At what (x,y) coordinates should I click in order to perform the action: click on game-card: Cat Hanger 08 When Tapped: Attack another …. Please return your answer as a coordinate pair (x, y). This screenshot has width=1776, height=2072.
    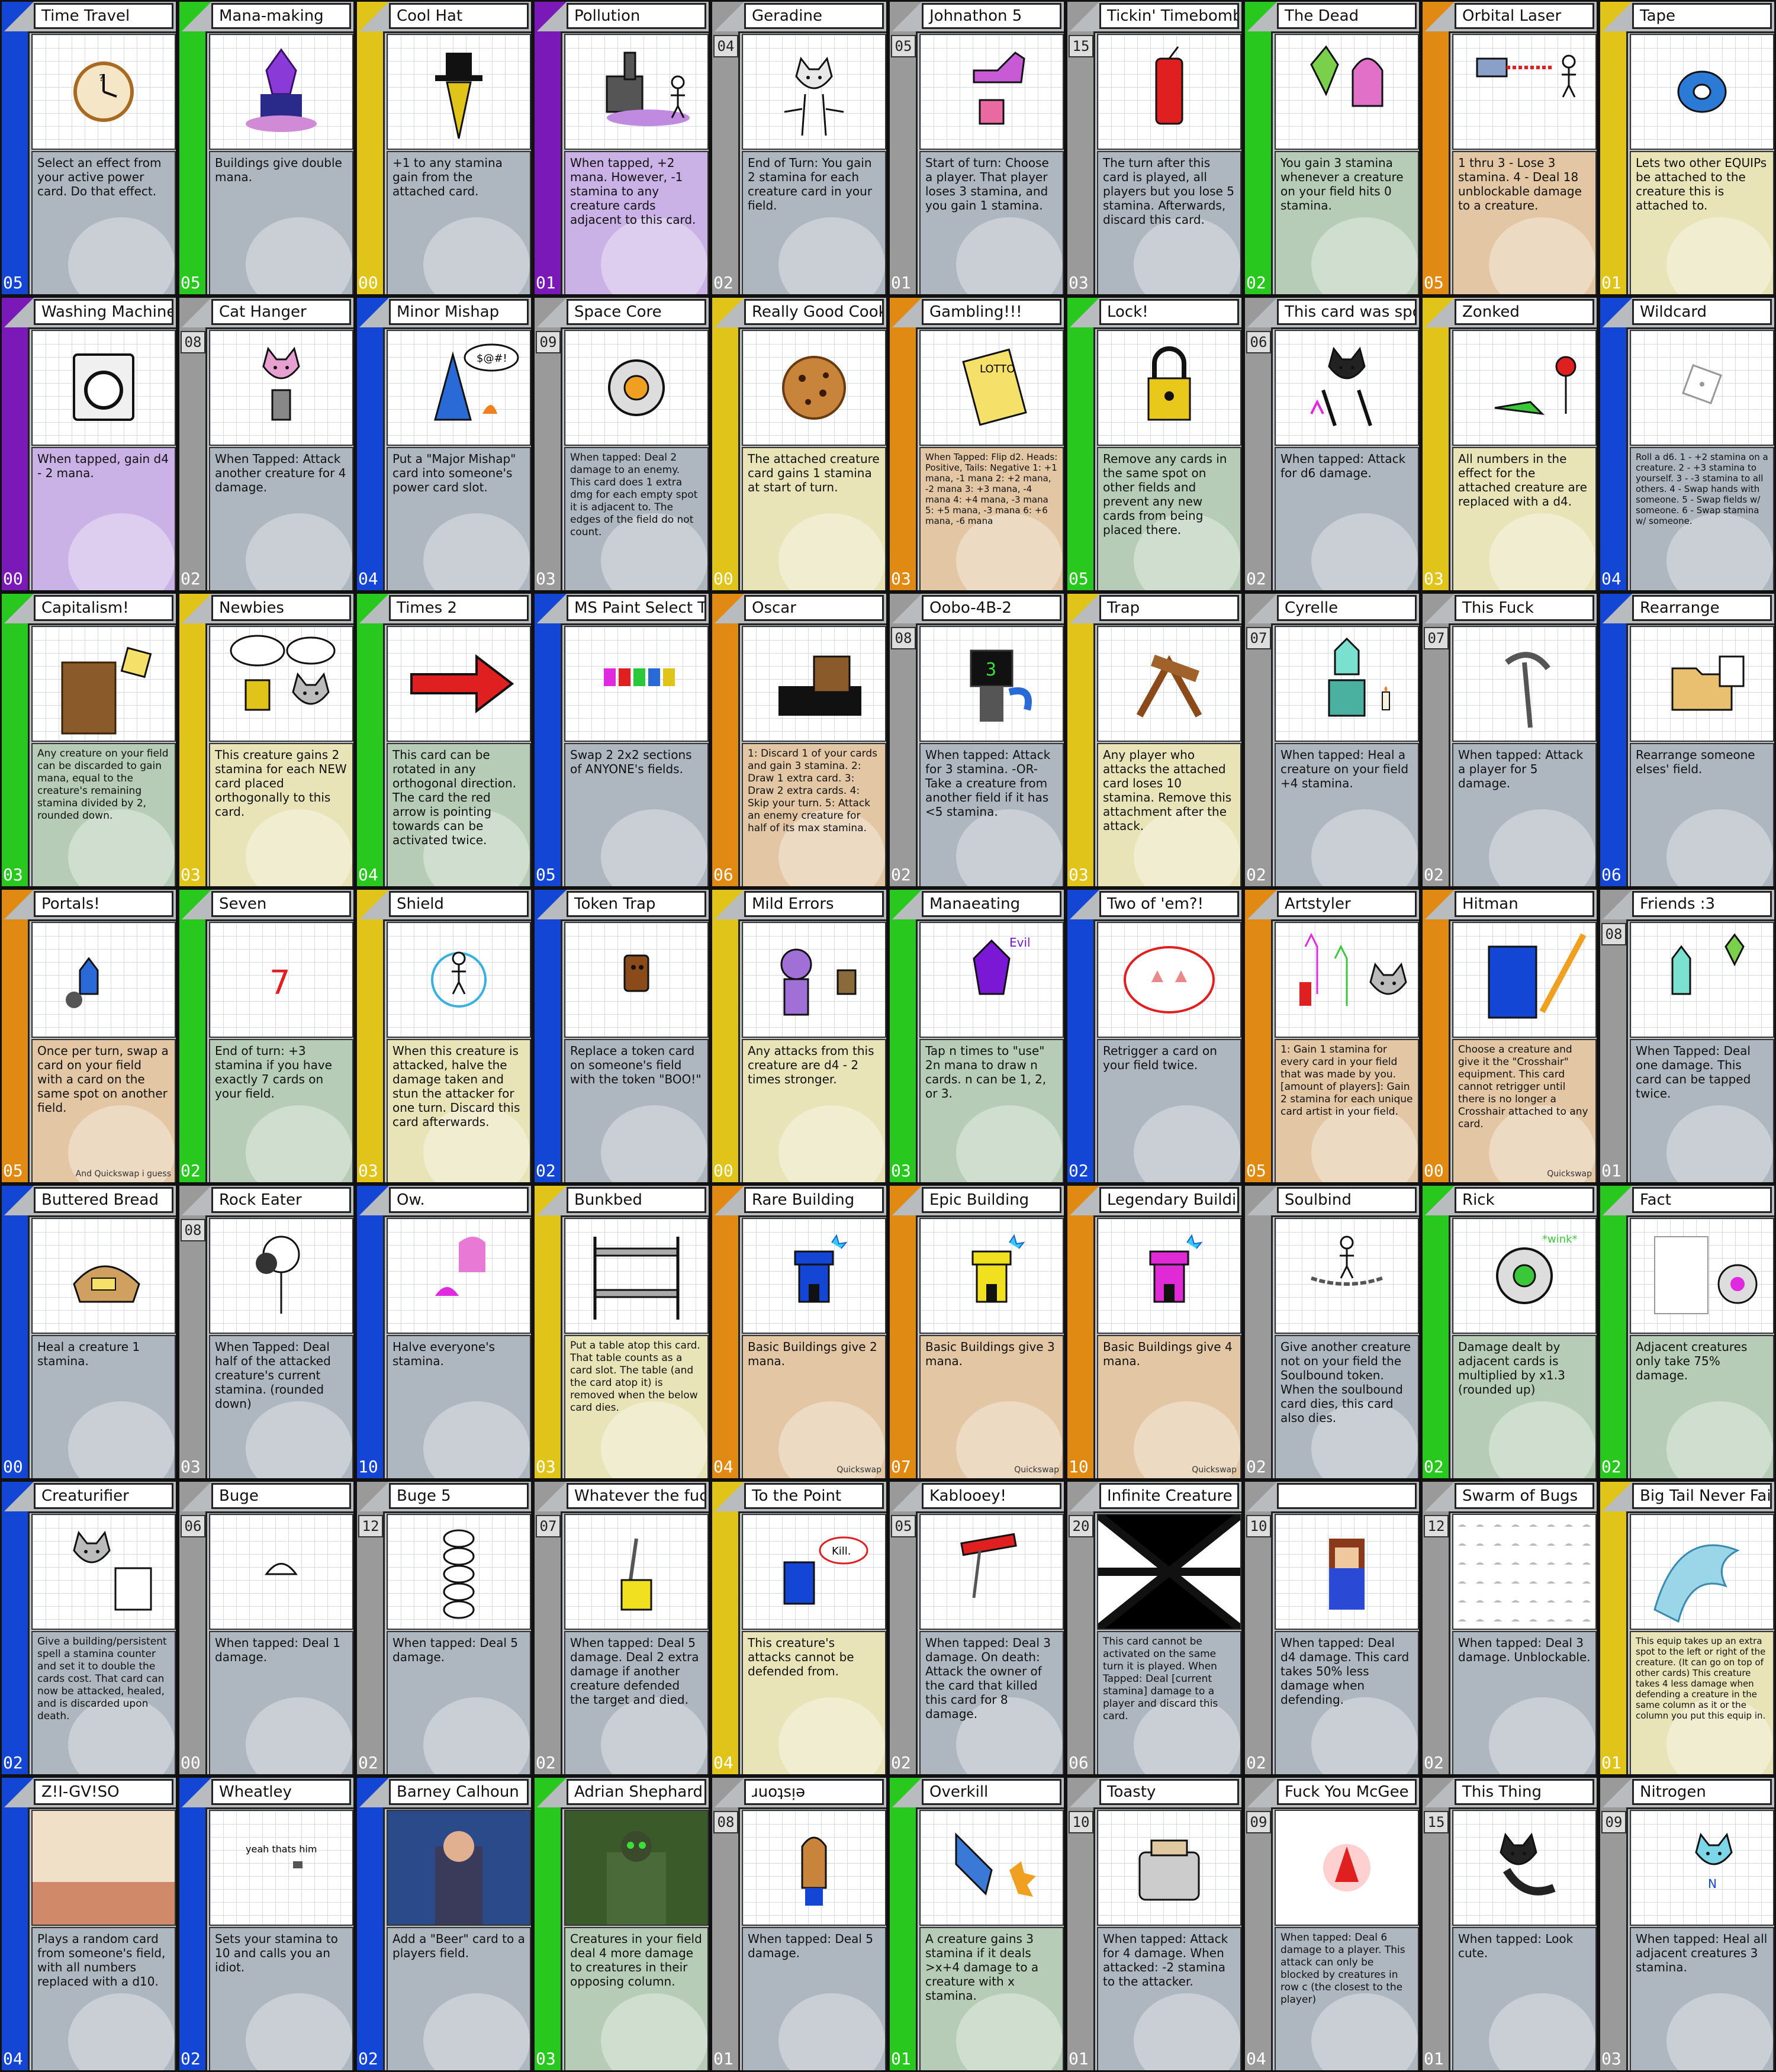
    Looking at the image, I should click on (266, 444).